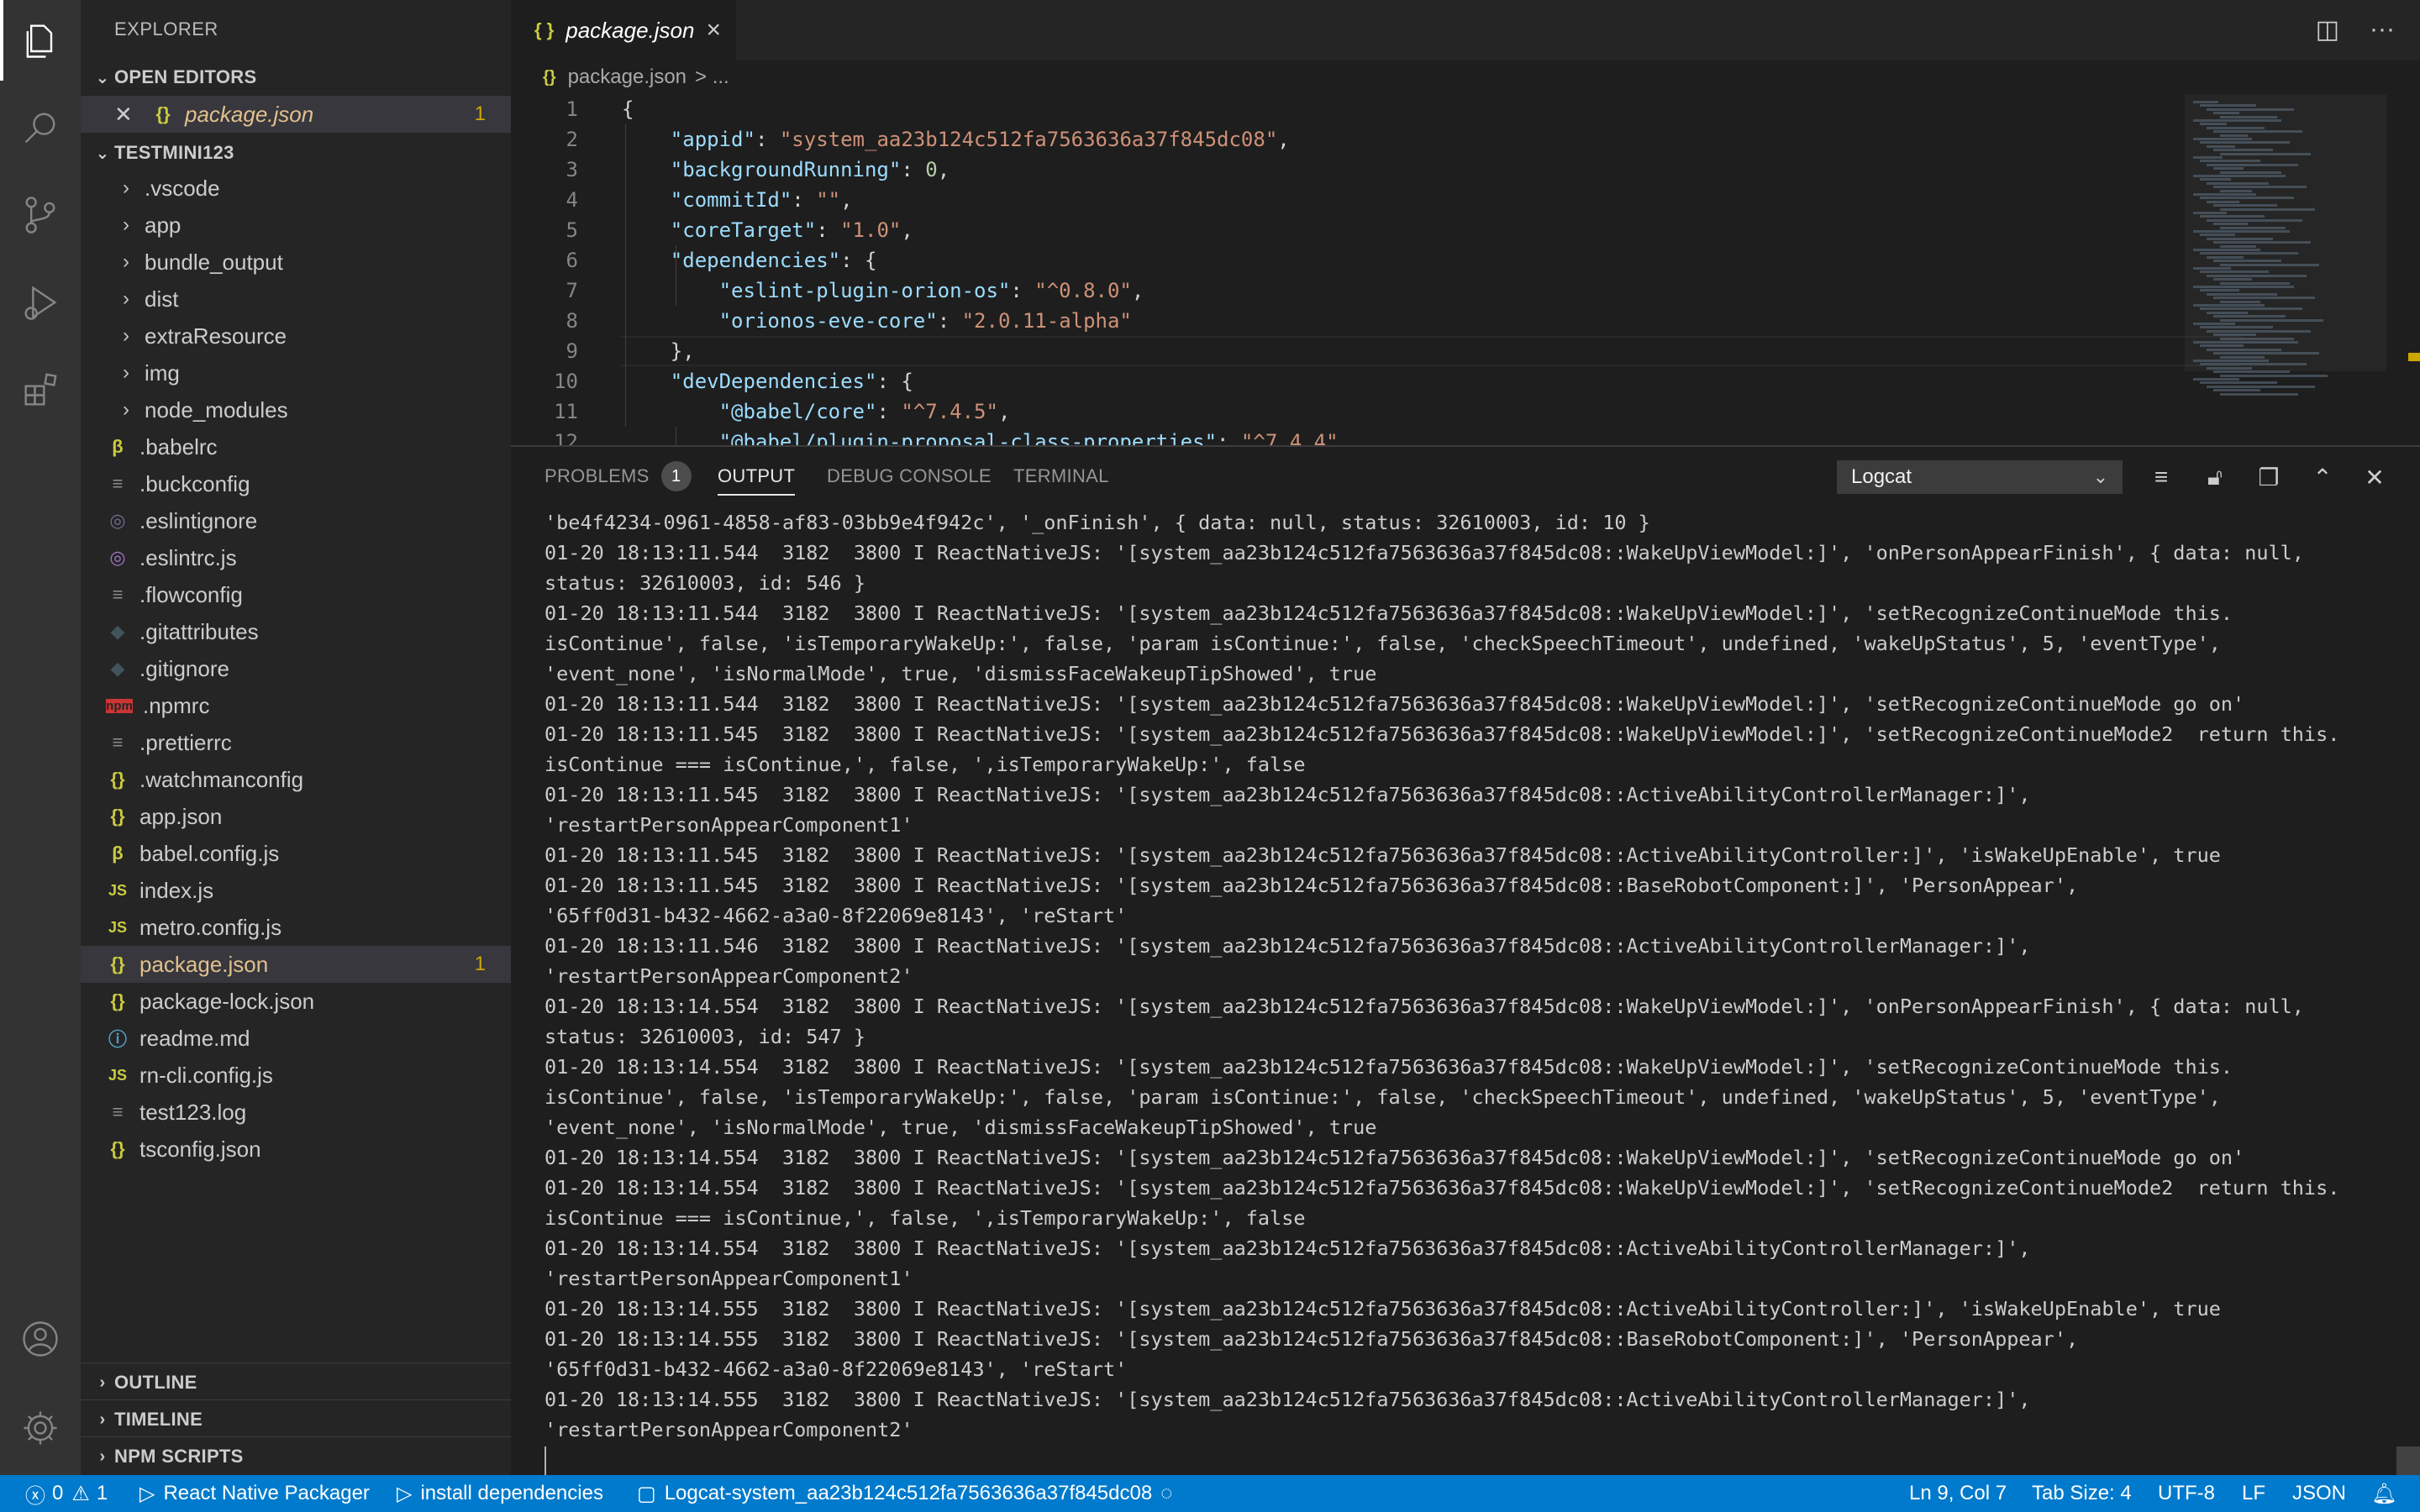  I want to click on folder-item: › node_modules, so click(296, 409).